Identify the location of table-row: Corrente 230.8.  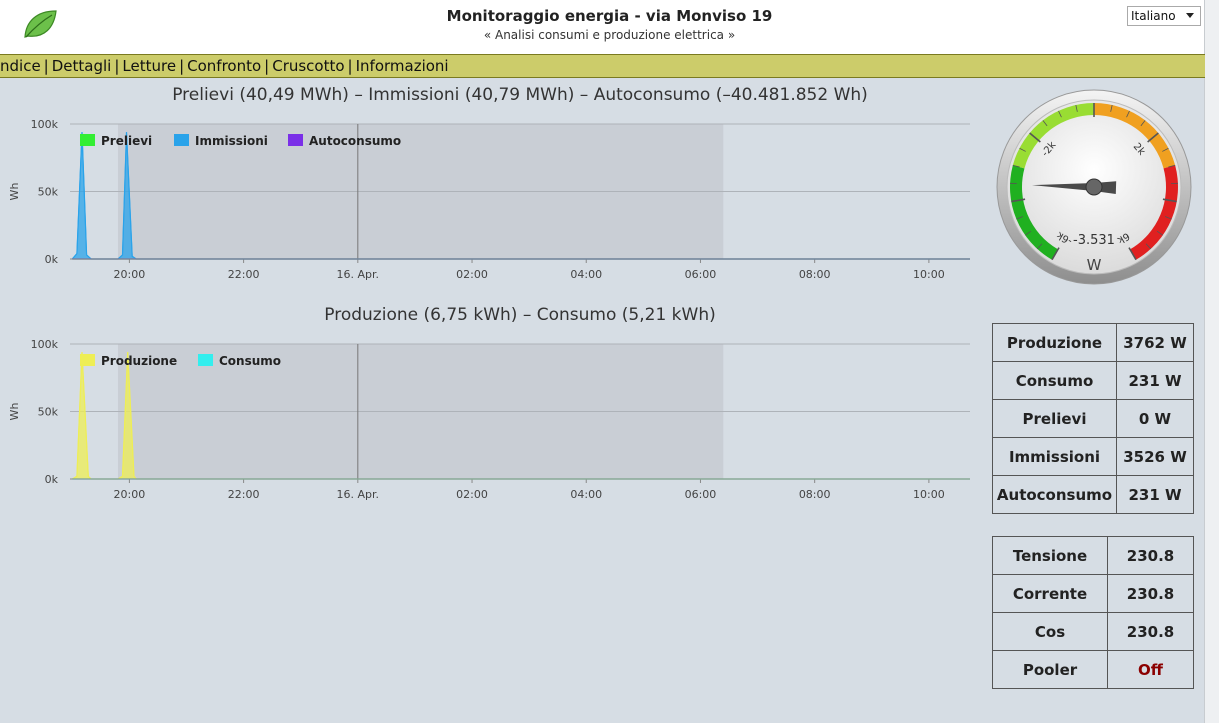
(1093, 593).